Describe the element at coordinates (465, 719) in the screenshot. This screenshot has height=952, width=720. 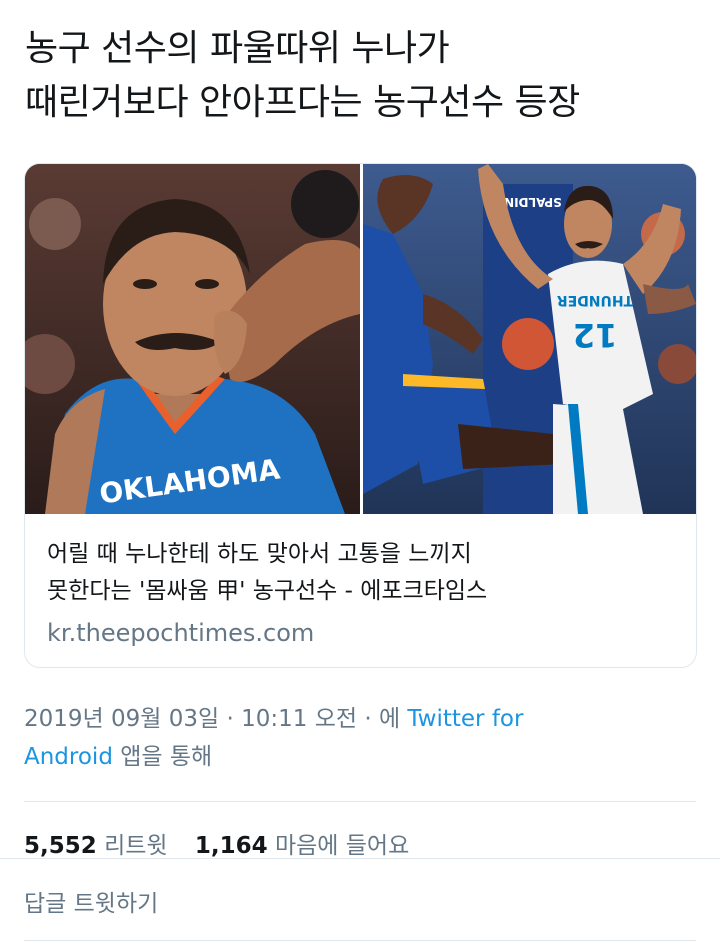
I see `client-link-part-1: Twitter for` at that location.